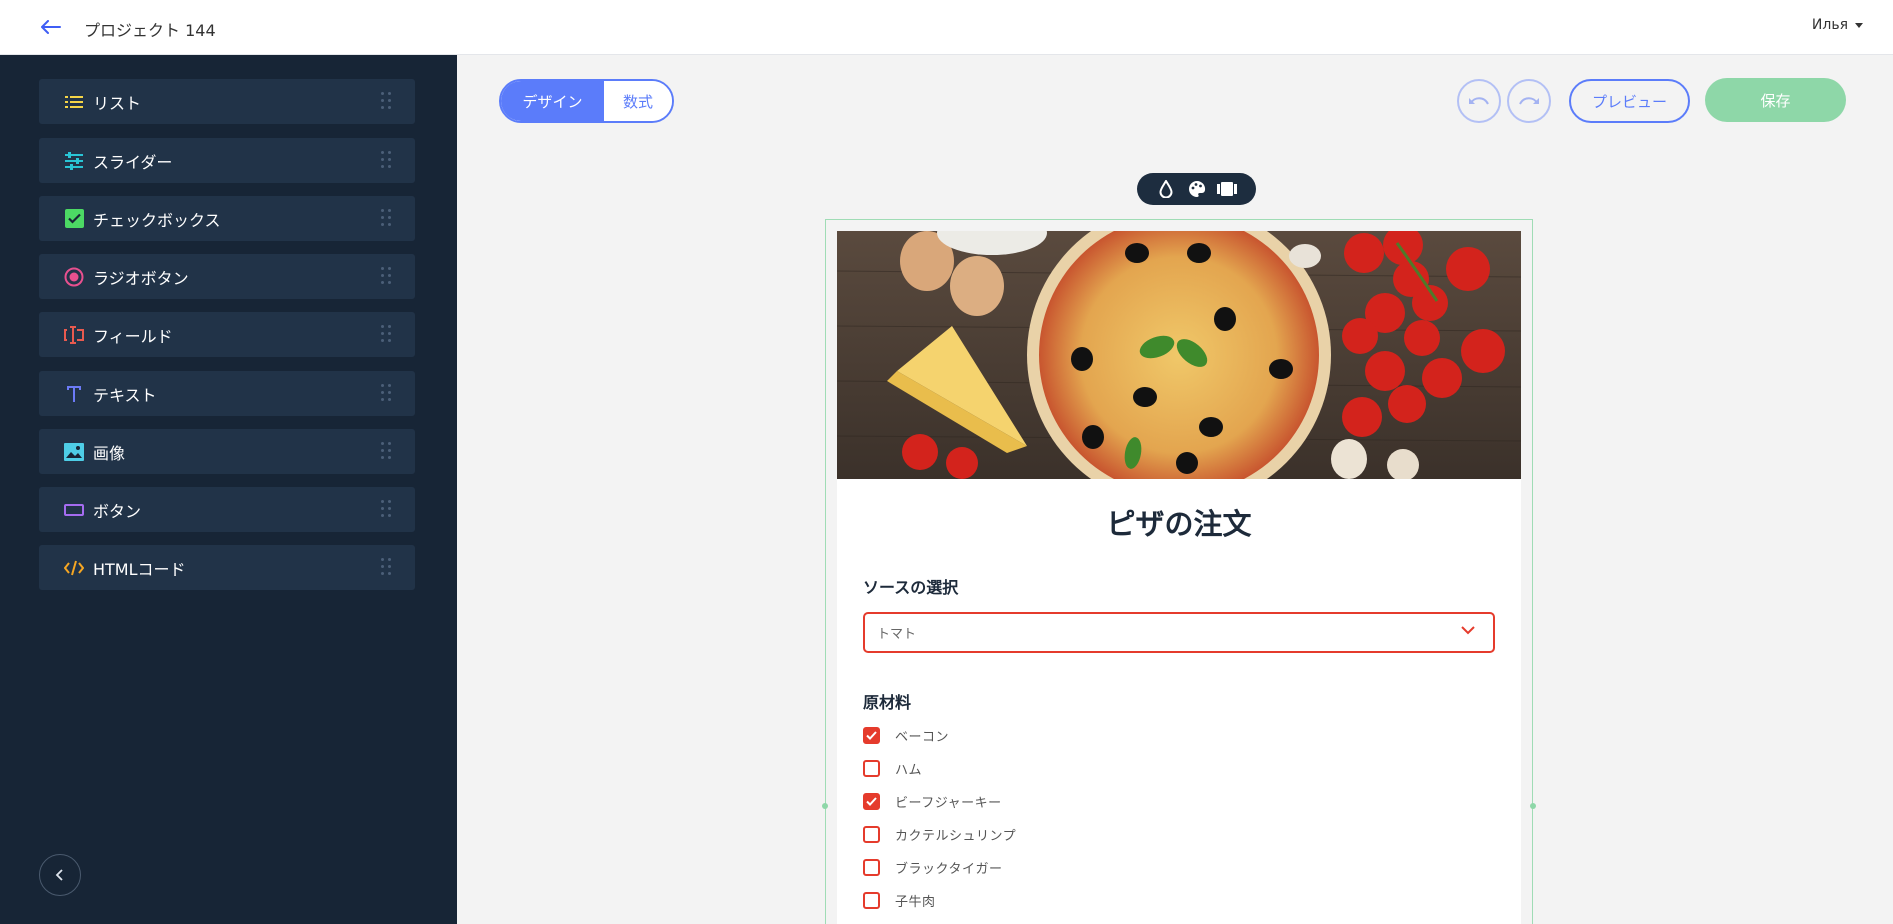 The height and width of the screenshot is (924, 1893). Describe the element at coordinates (887, 702) in the screenshot. I see `ingredients-label: 原材料` at that location.